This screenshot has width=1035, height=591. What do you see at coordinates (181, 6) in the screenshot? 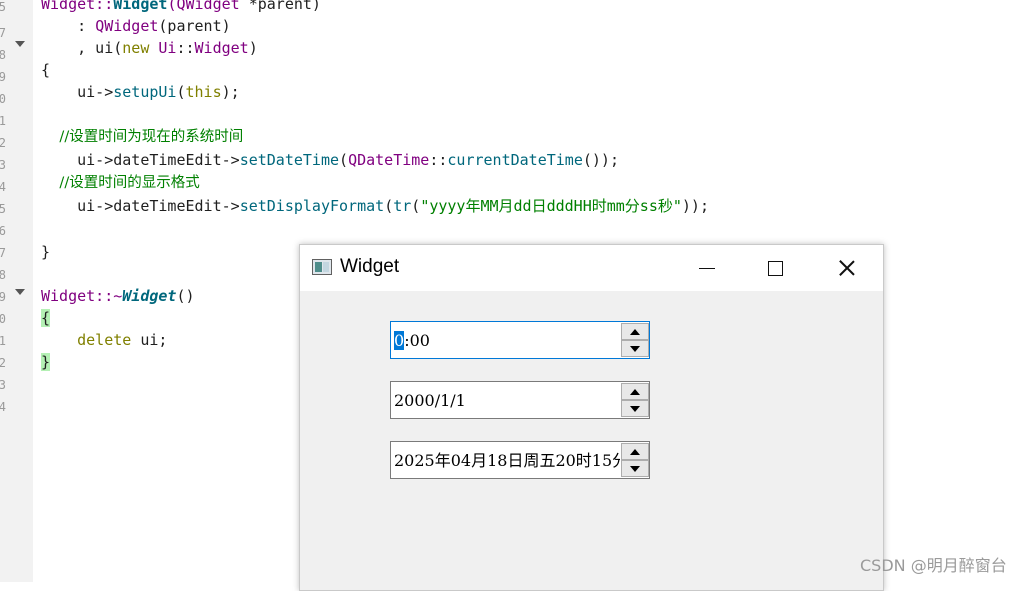
I see `code-line: Widget::Widget(QWidget *parent)` at bounding box center [181, 6].